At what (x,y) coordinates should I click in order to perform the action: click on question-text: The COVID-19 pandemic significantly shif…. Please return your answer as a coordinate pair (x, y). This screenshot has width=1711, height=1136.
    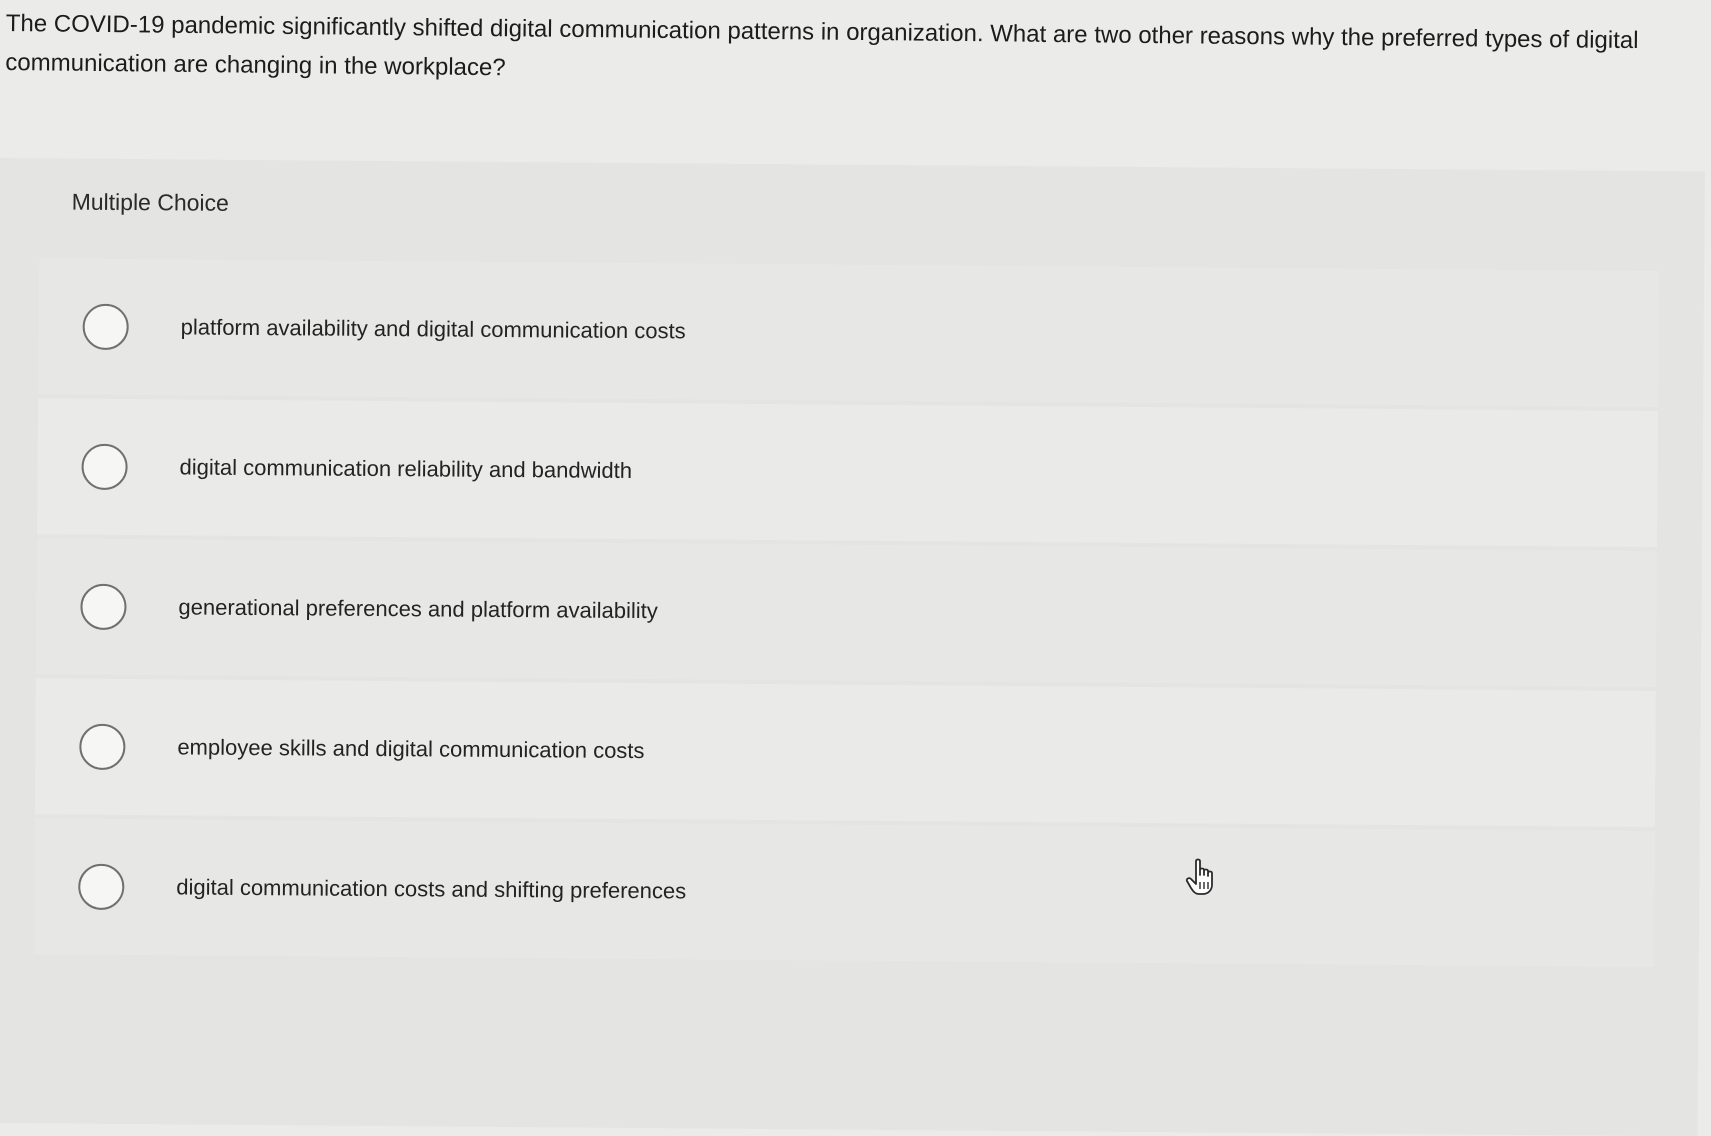
    Looking at the image, I should click on (822, 45).